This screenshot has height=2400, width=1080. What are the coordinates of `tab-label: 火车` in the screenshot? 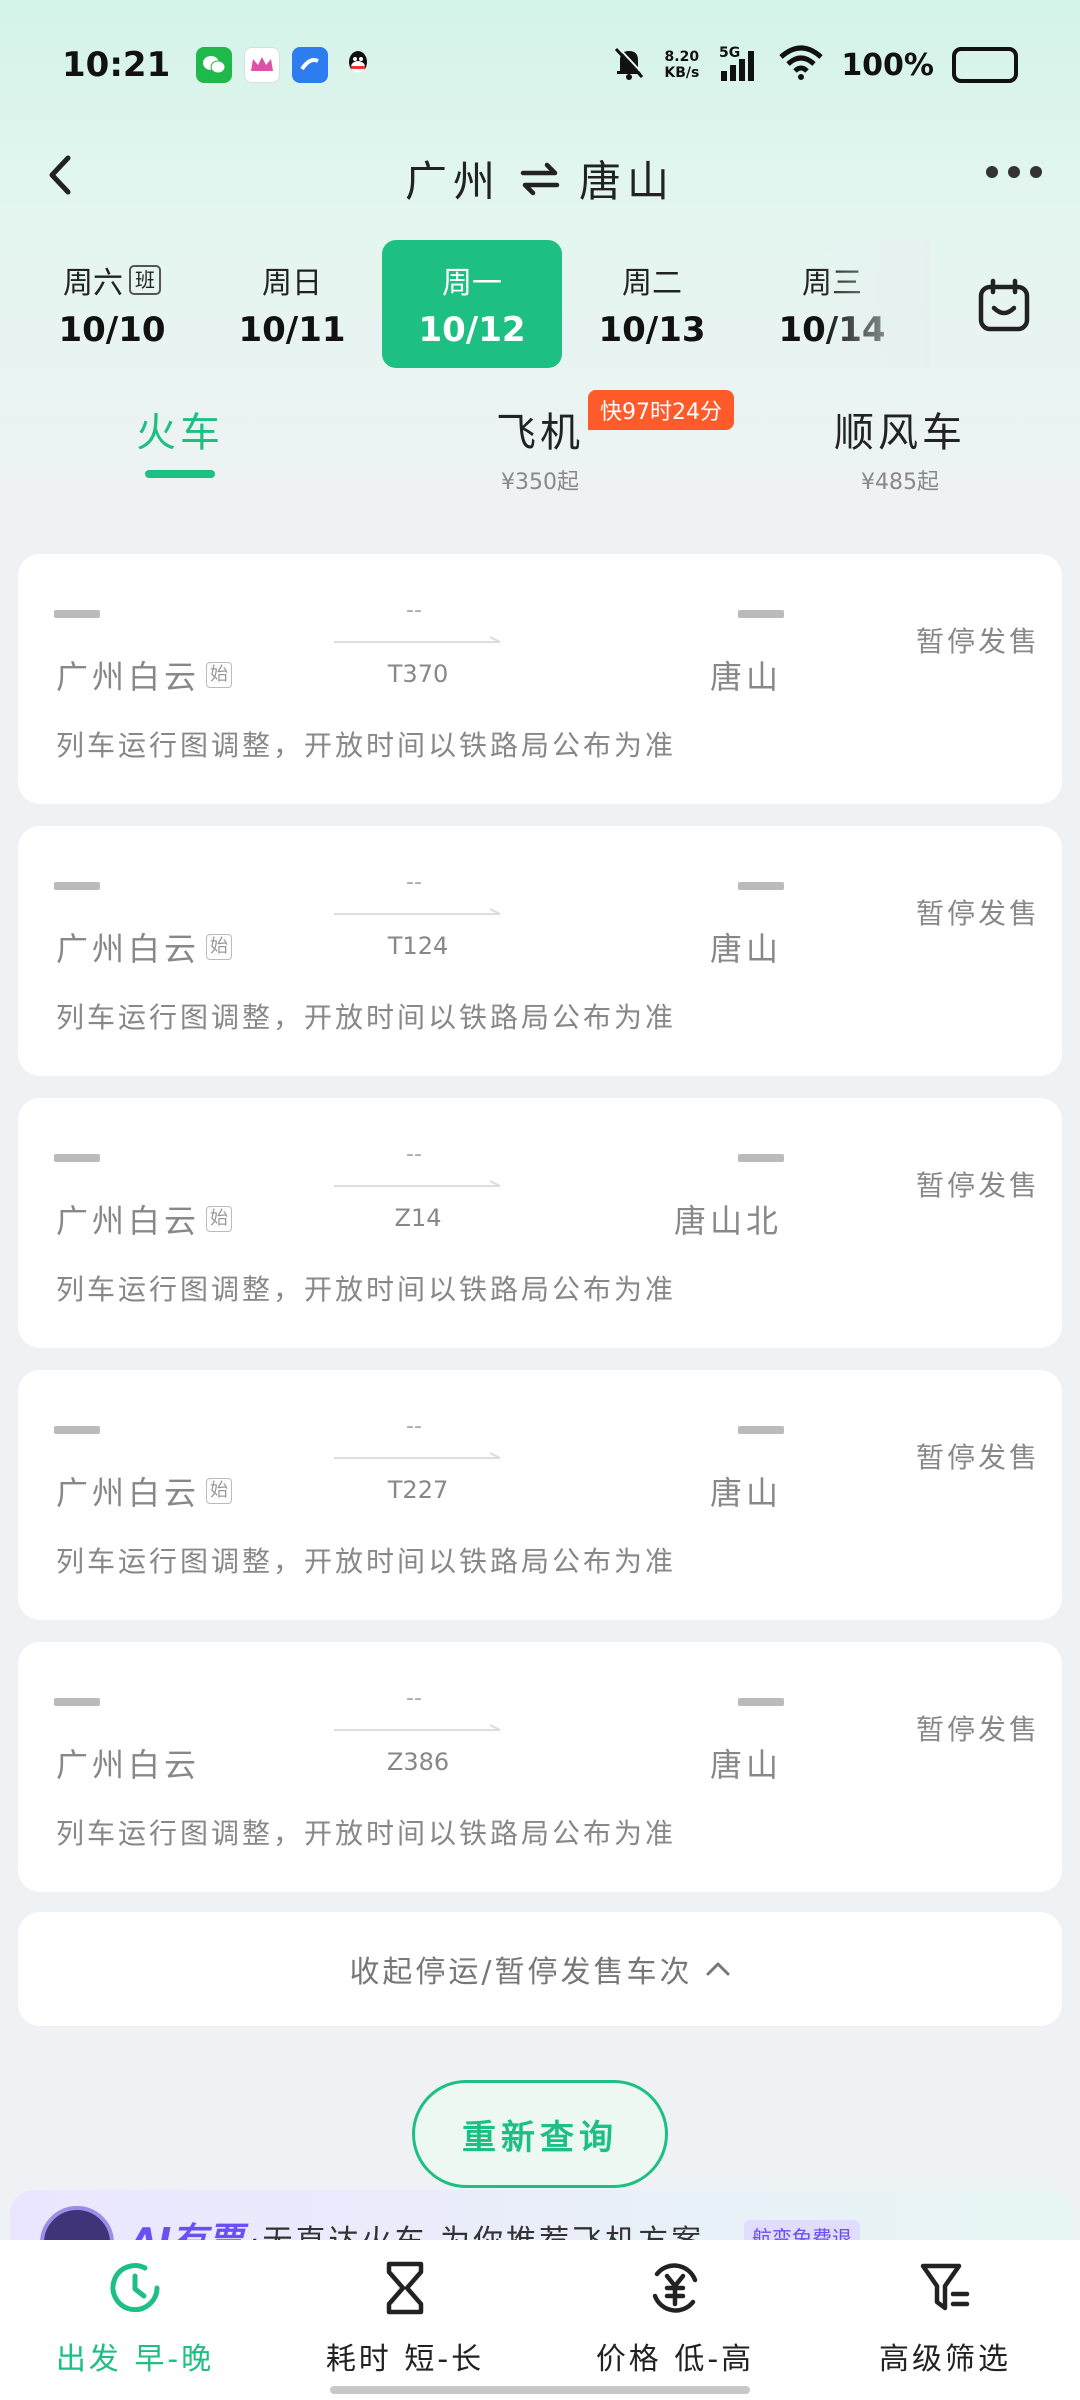 It's located at (180, 433).